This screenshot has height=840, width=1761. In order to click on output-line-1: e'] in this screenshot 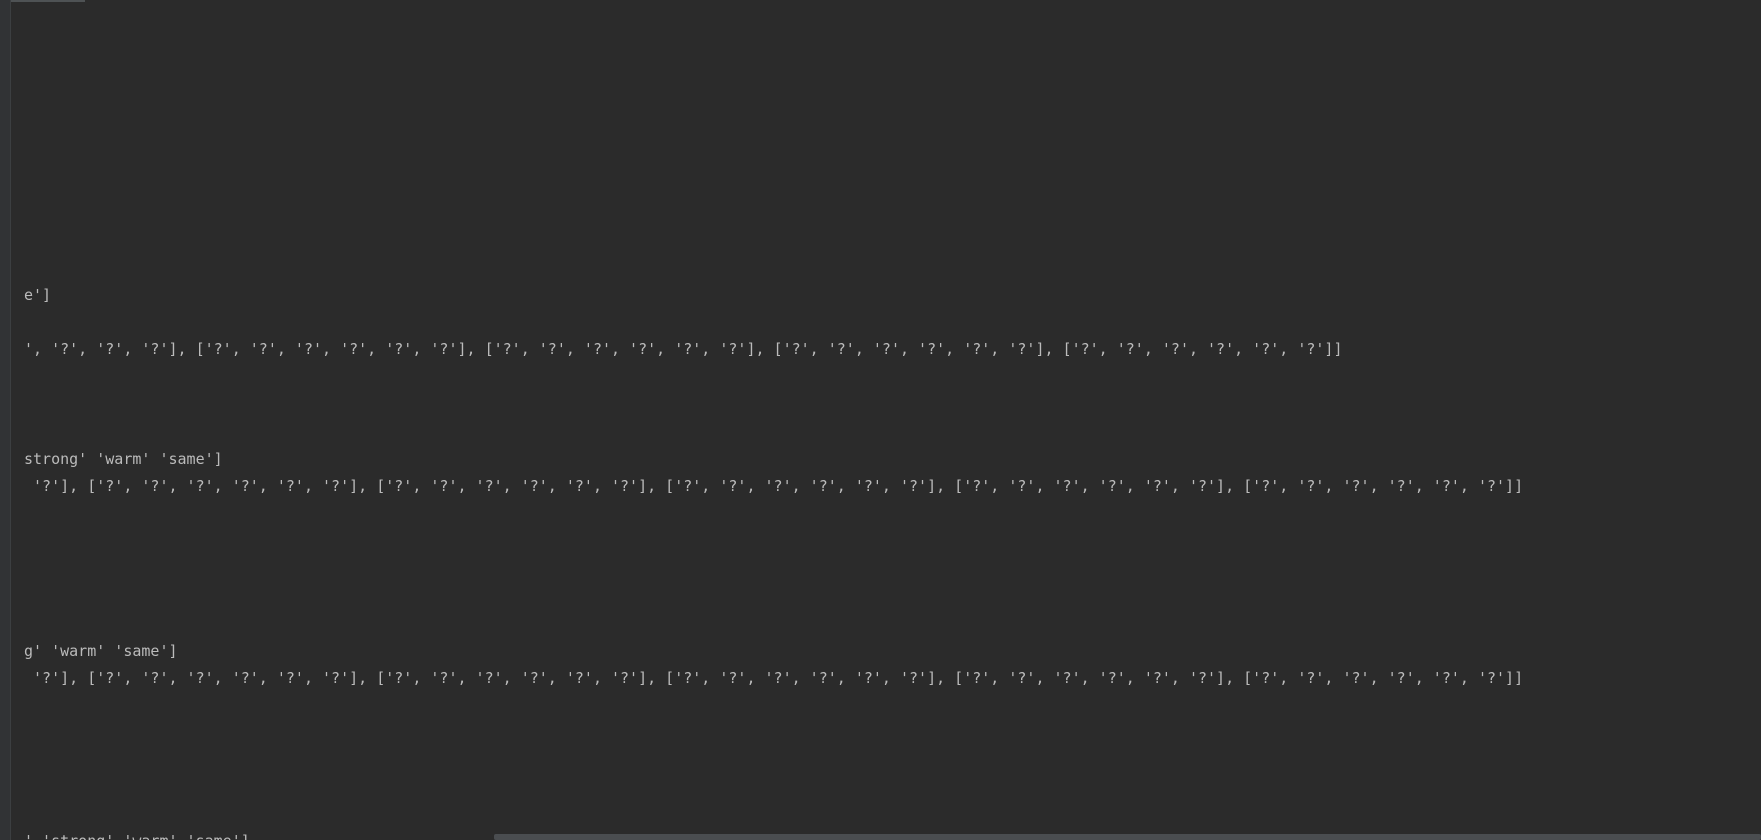, I will do `click(38, 295)`.